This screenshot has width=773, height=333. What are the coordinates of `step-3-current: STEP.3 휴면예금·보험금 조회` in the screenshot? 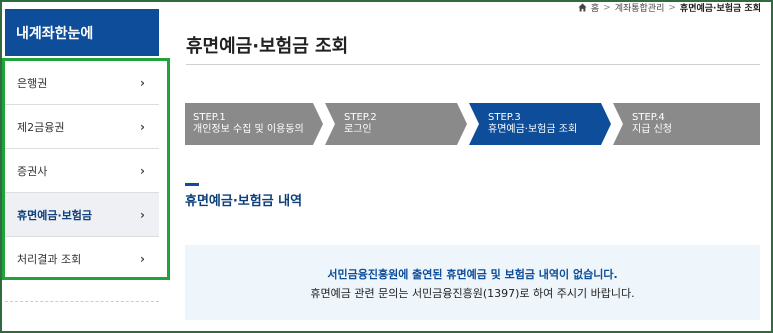 It's located at (540, 124).